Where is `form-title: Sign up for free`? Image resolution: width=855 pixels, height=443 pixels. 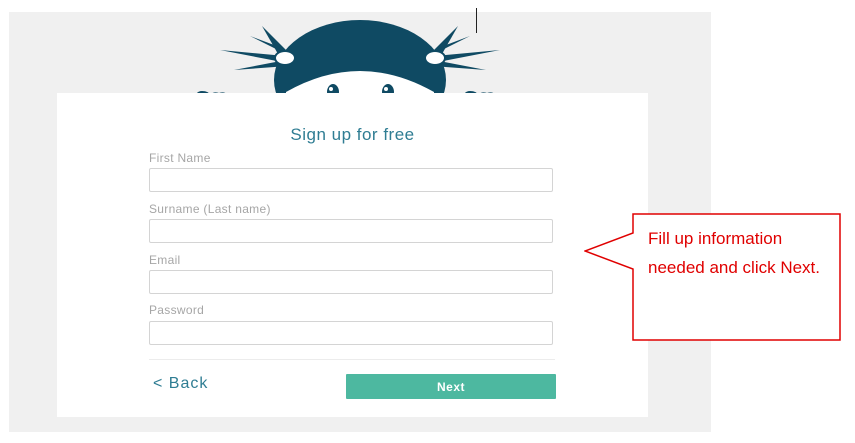
form-title: Sign up for free is located at coordinates (352, 134).